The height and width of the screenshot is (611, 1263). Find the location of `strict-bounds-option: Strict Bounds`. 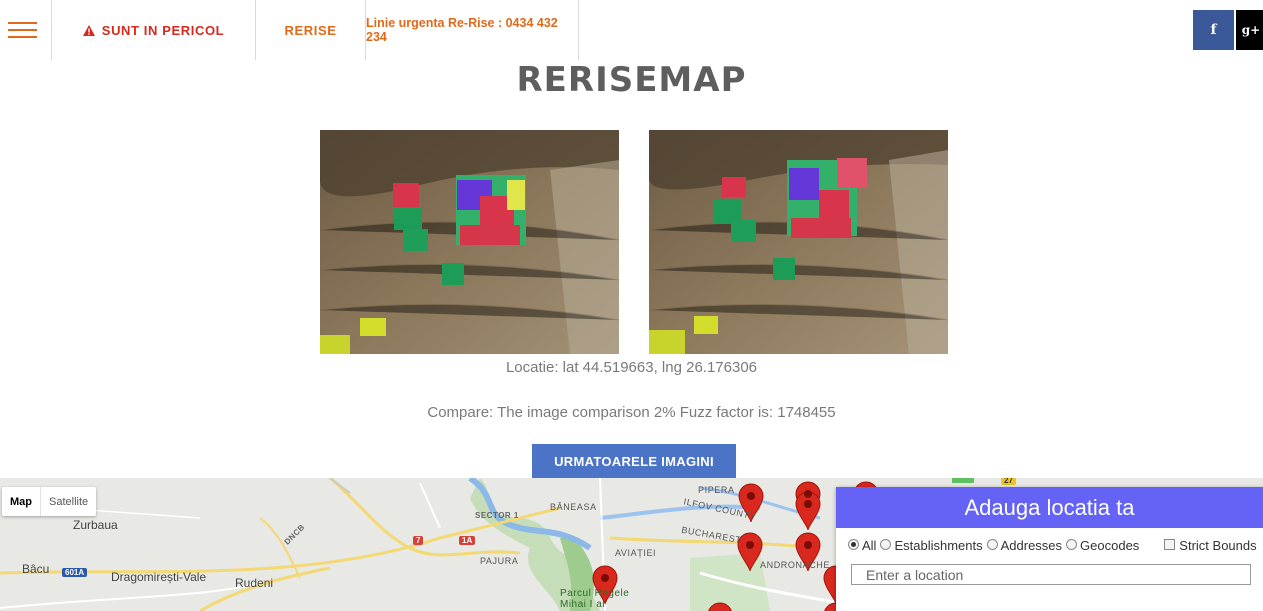

strict-bounds-option: Strict Bounds is located at coordinates (1210, 545).